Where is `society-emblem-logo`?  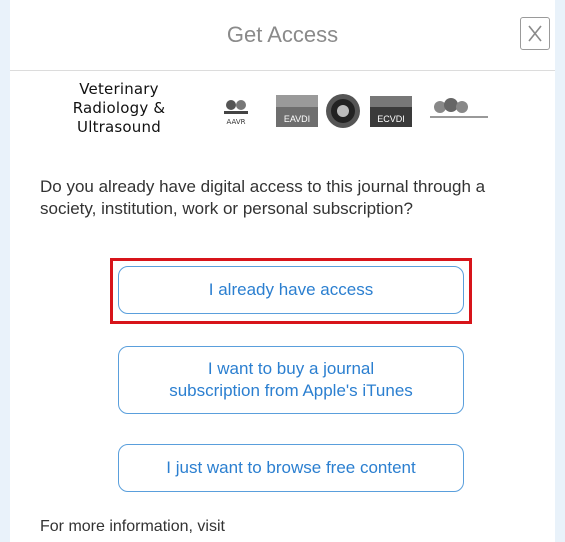
society-emblem-logo is located at coordinates (343, 111).